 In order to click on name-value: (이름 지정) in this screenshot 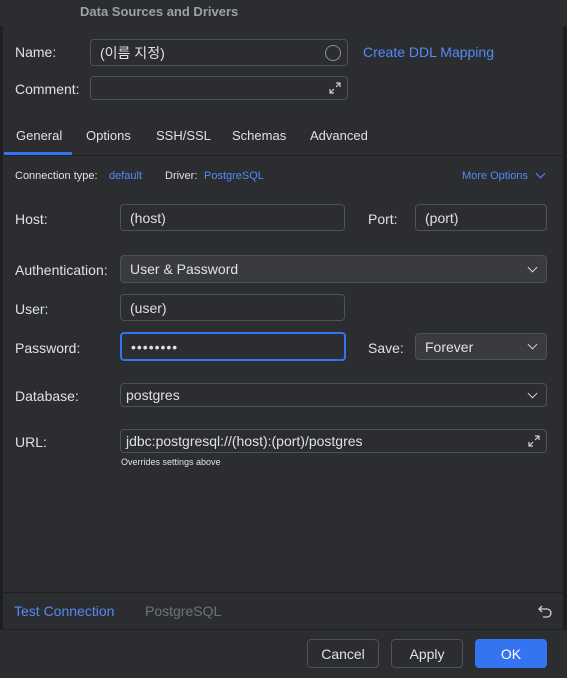, I will do `click(132, 52)`.